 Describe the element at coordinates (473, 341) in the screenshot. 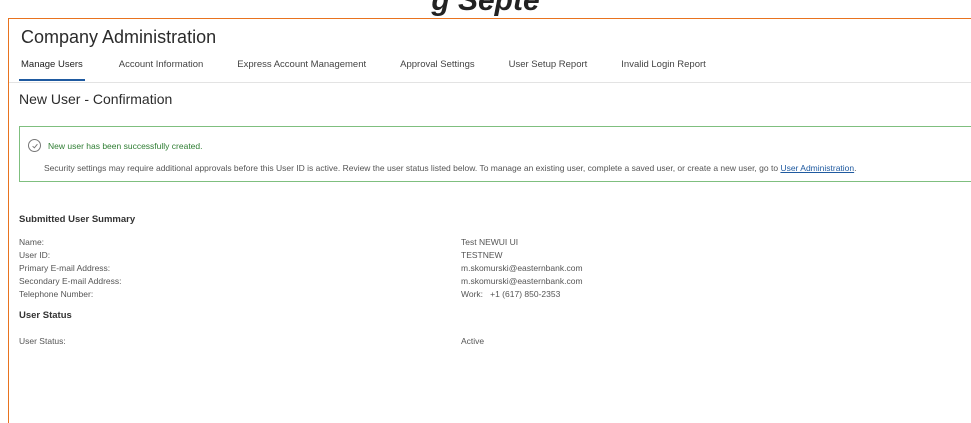

I see `user-status-value: Active` at that location.